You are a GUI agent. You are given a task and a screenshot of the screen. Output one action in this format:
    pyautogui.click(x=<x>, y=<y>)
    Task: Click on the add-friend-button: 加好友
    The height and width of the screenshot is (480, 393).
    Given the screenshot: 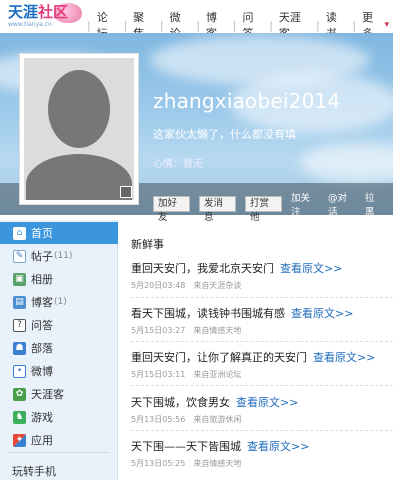 What is the action you would take?
    pyautogui.click(x=171, y=209)
    